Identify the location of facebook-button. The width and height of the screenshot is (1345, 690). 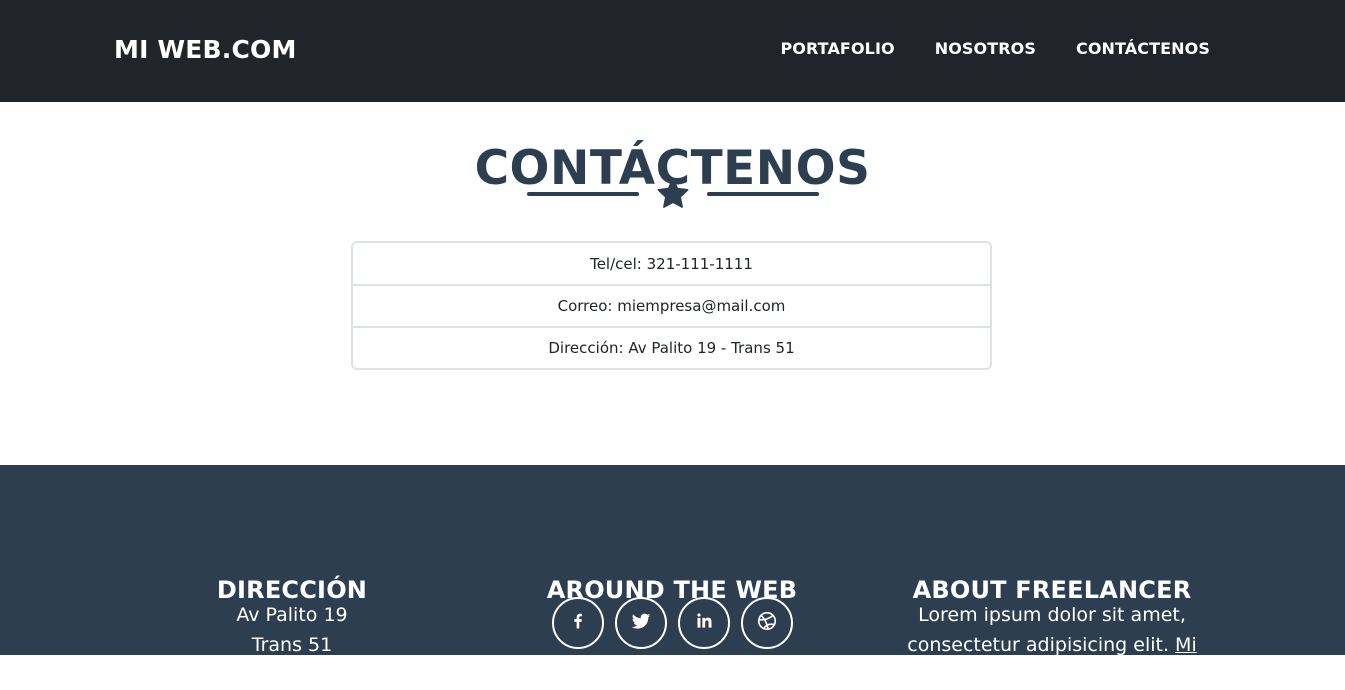
(577, 623).